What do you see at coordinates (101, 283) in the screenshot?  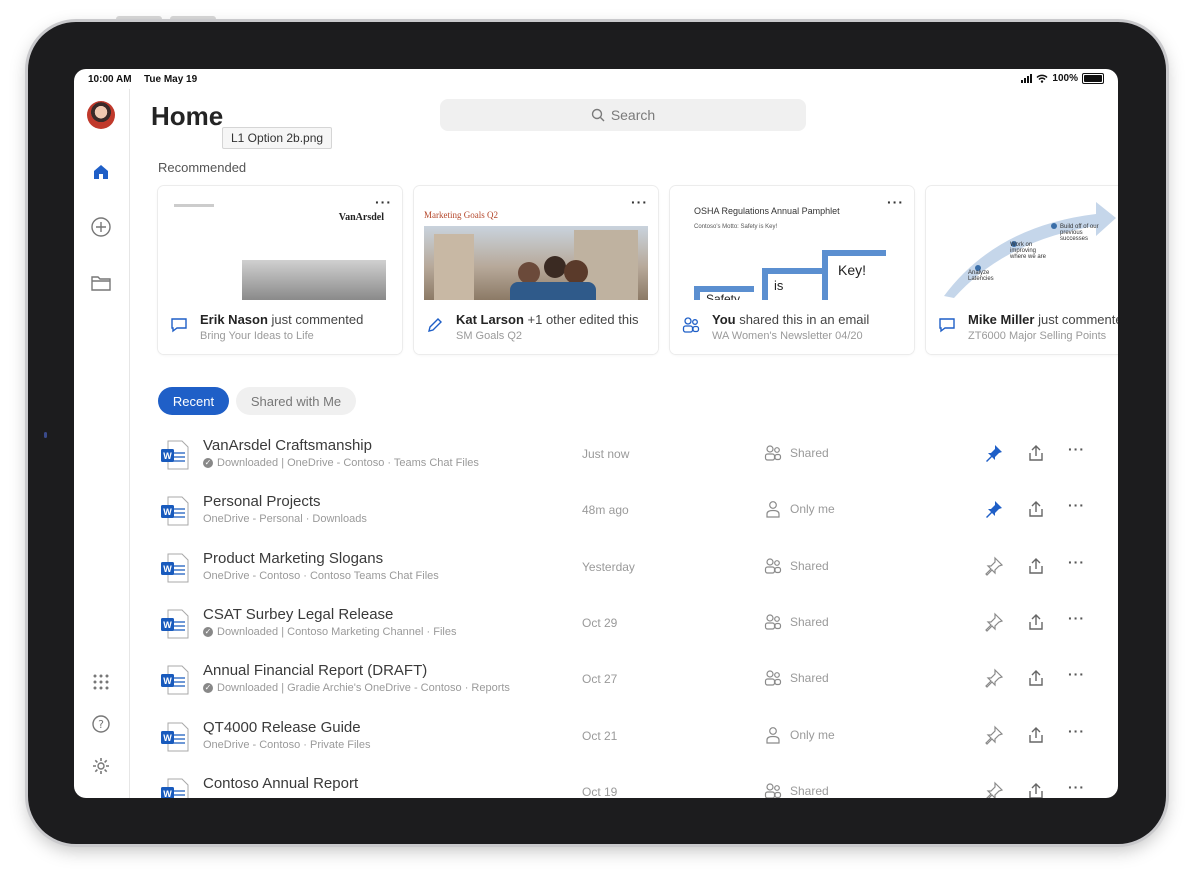 I see `folder-icon` at bounding box center [101, 283].